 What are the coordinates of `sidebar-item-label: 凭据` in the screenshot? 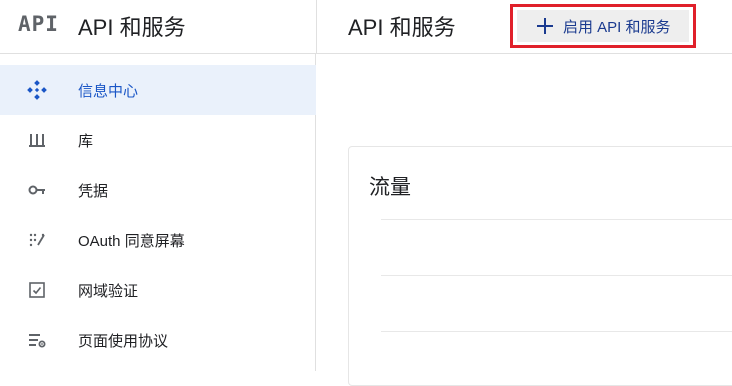 It's located at (93, 191).